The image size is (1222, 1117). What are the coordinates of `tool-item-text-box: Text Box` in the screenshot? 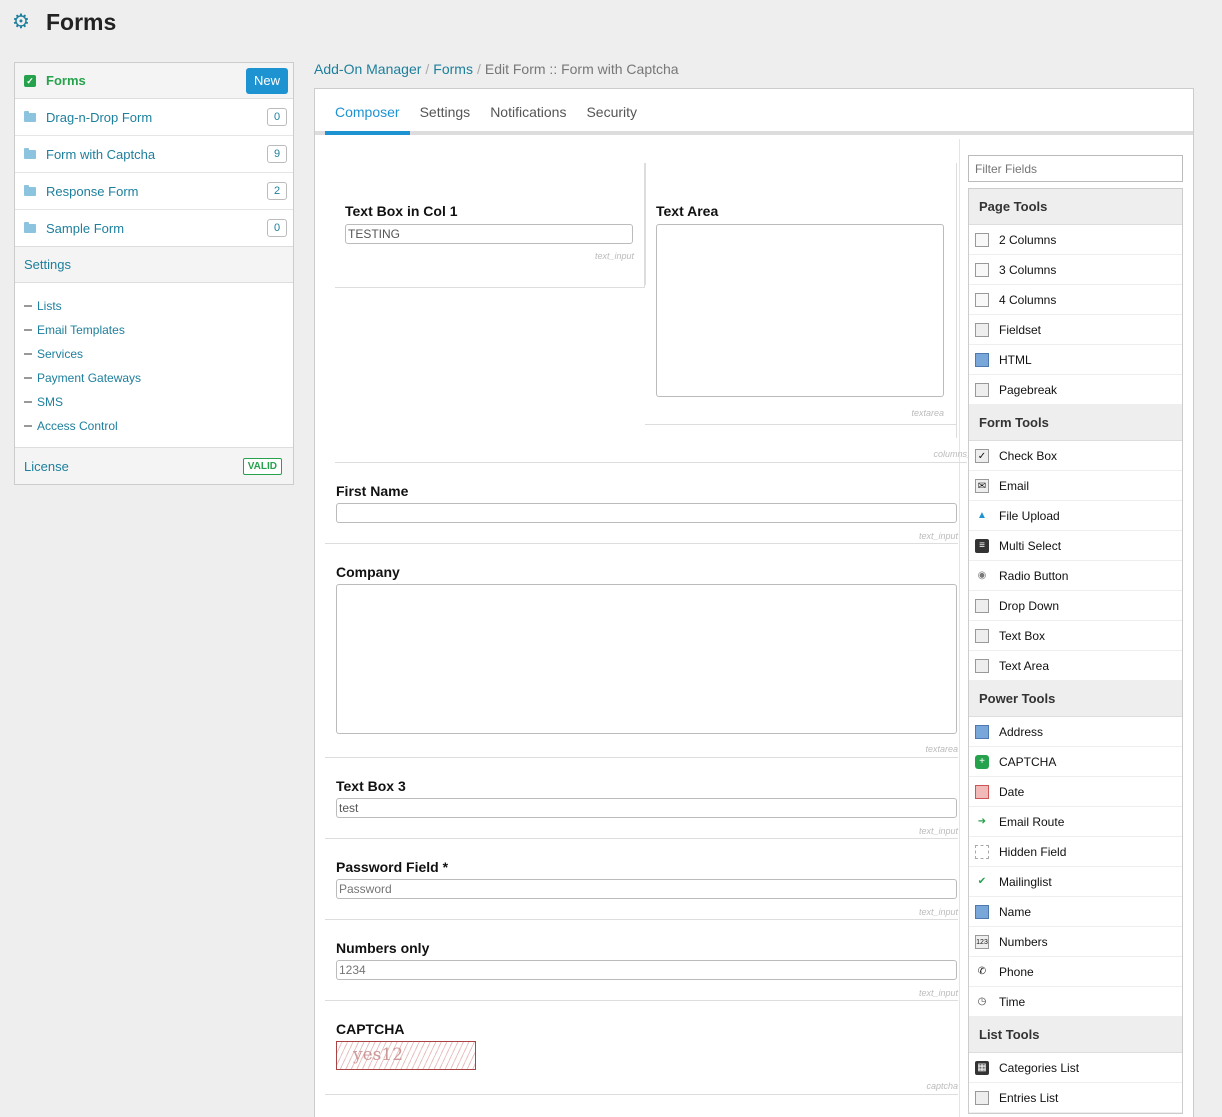 It's located at (1075, 636).